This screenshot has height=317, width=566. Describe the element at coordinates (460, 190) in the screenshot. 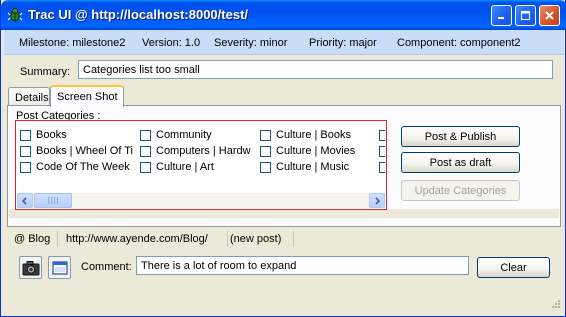

I see `update-categories-button: Update Categories` at that location.